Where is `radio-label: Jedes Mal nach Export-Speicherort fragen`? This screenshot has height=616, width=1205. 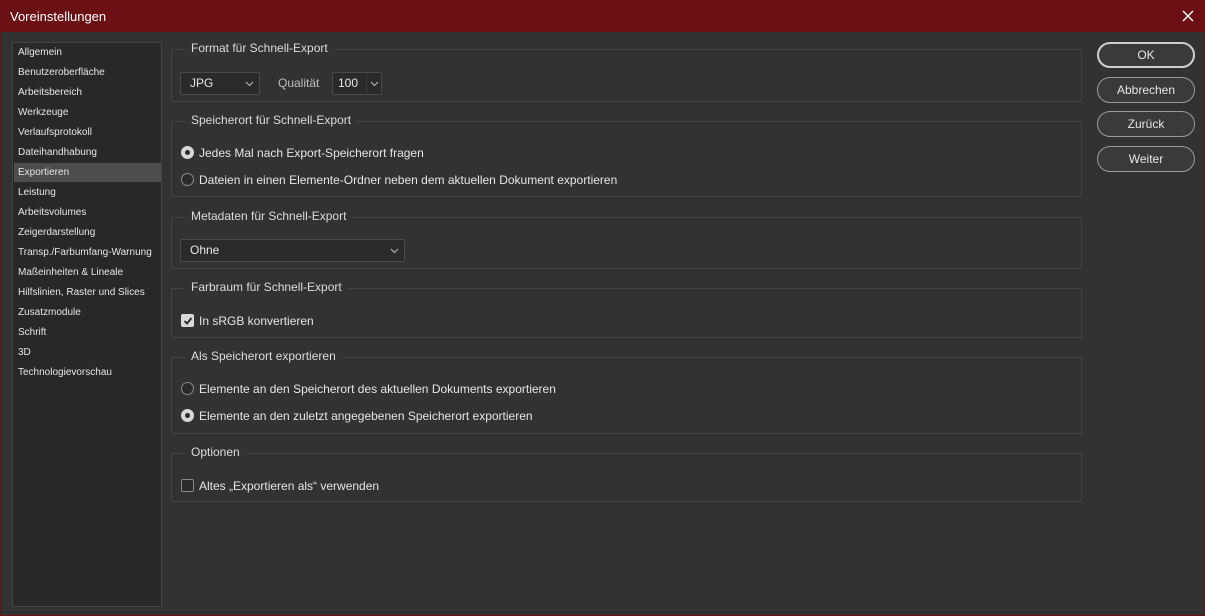
radio-label: Jedes Mal nach Export-Speicherort fragen is located at coordinates (311, 153).